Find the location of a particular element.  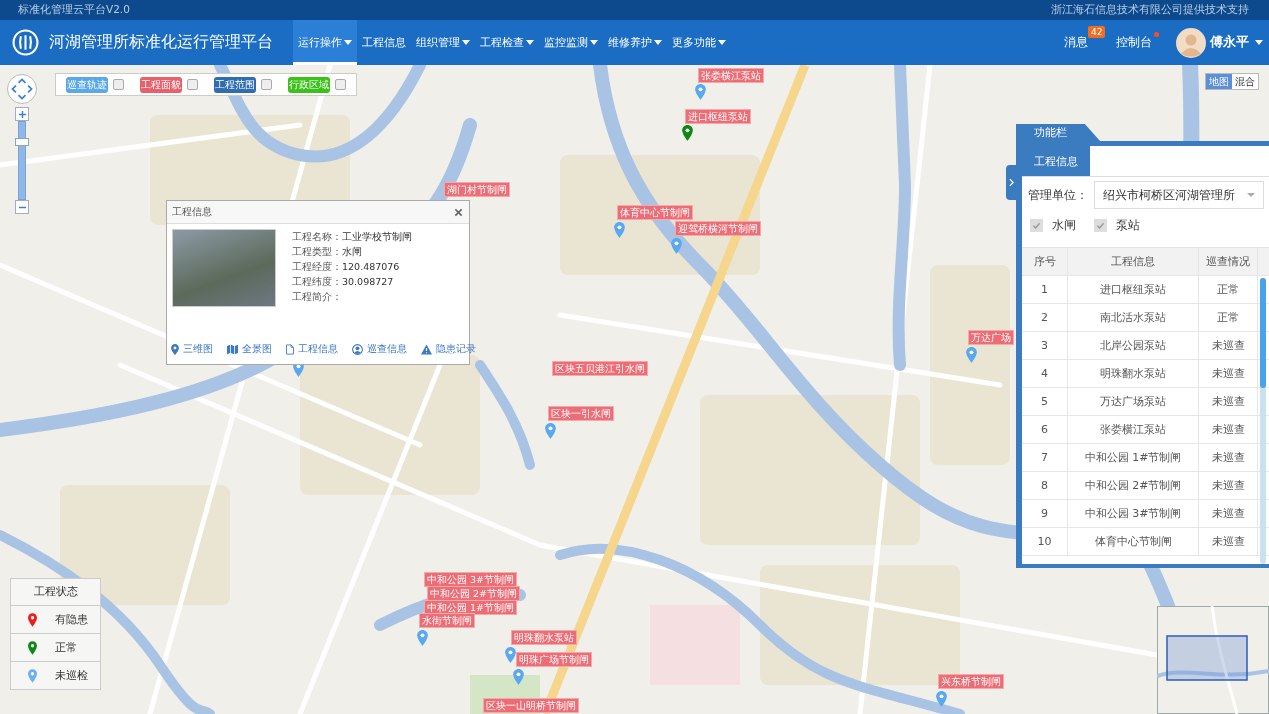

zoom-out-button is located at coordinates (22, 207).